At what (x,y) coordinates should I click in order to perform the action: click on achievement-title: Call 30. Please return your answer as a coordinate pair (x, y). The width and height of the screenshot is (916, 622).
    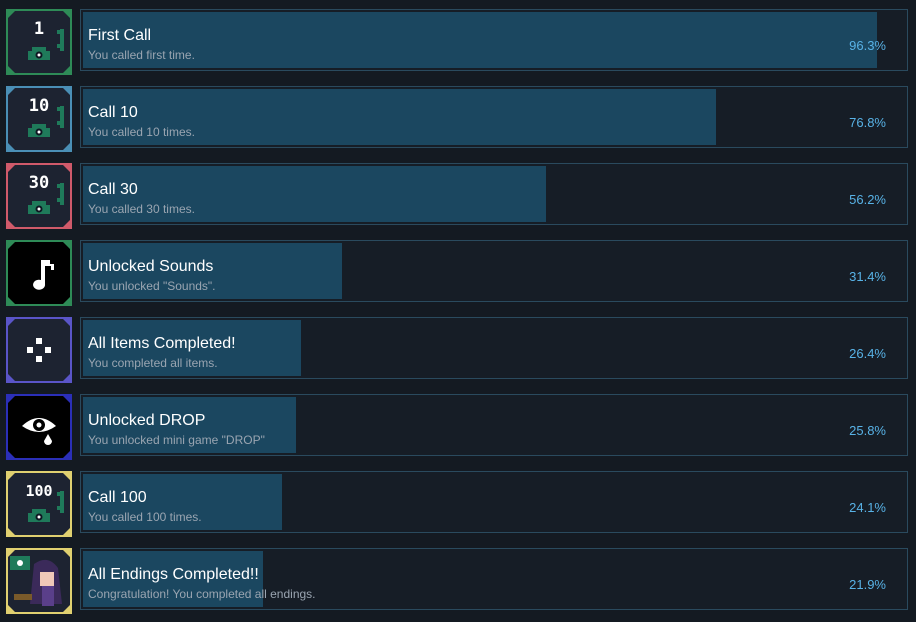
    Looking at the image, I should click on (113, 189).